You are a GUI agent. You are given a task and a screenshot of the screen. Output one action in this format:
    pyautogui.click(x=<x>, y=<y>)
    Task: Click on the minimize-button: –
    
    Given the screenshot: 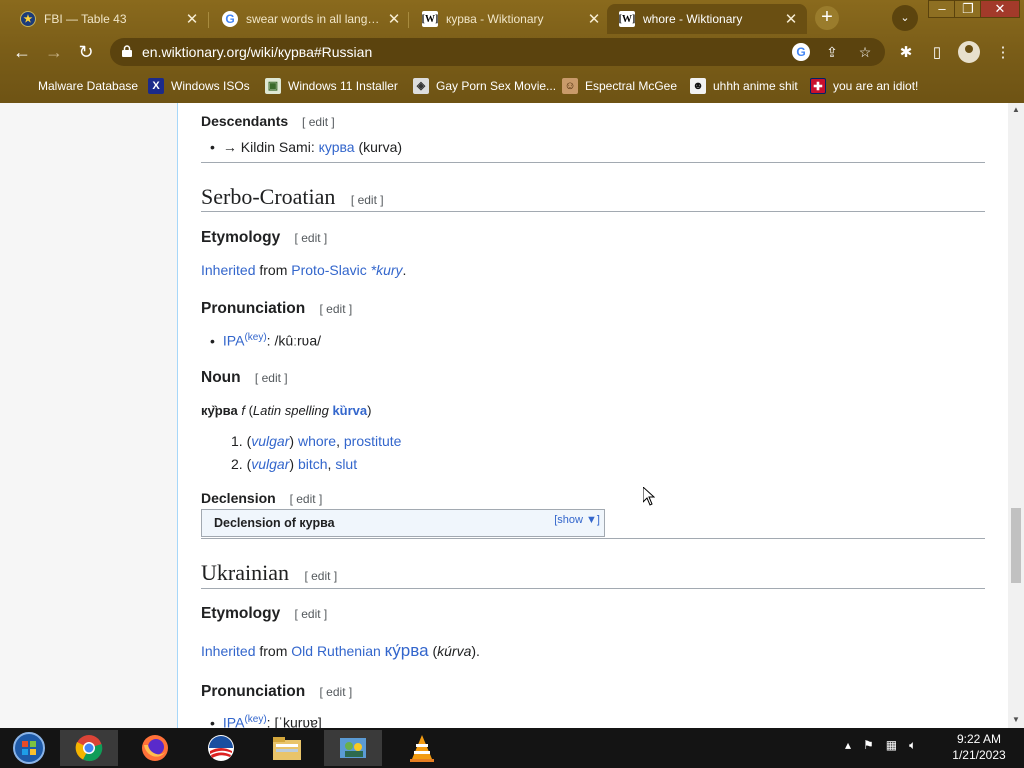 What is the action you would take?
    pyautogui.click(x=942, y=9)
    